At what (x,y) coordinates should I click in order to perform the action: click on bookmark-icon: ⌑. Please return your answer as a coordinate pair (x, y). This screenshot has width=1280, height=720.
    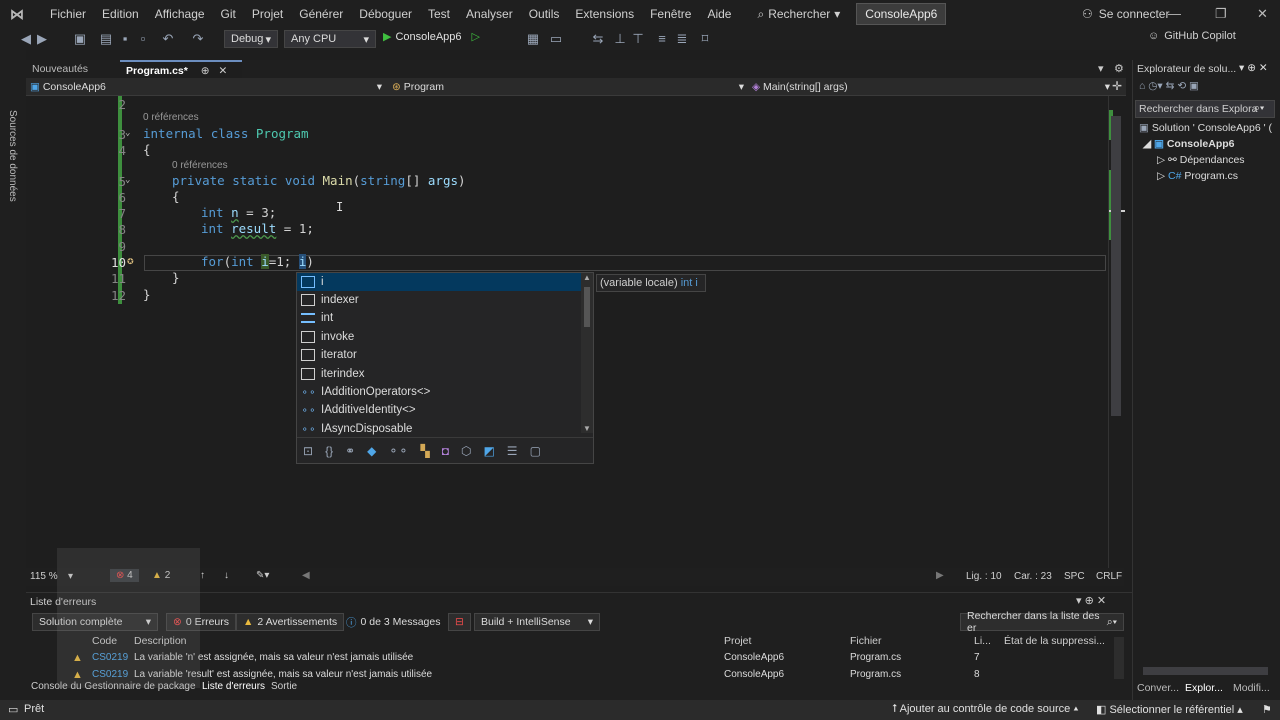
    Looking at the image, I should click on (705, 39).